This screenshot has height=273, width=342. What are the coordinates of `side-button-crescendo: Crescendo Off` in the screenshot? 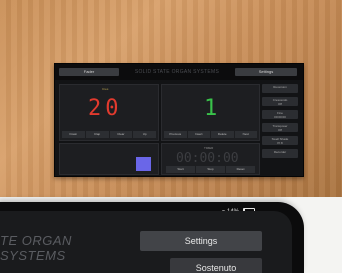 It's located at (280, 101).